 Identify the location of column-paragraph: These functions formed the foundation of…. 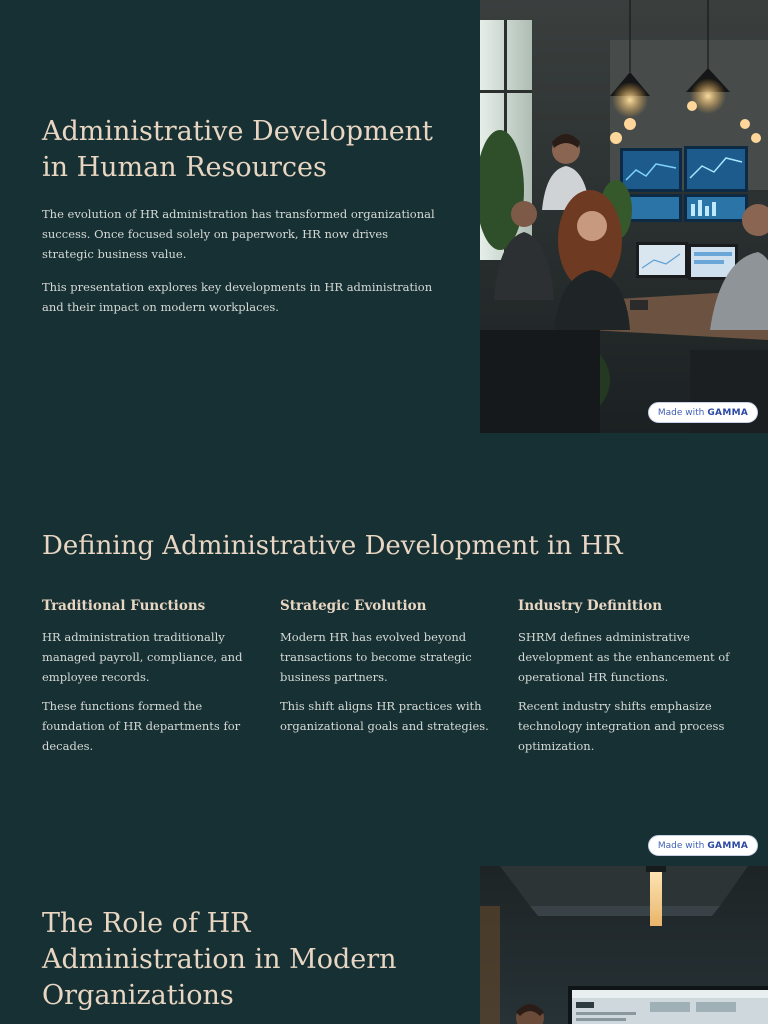
(141, 726).